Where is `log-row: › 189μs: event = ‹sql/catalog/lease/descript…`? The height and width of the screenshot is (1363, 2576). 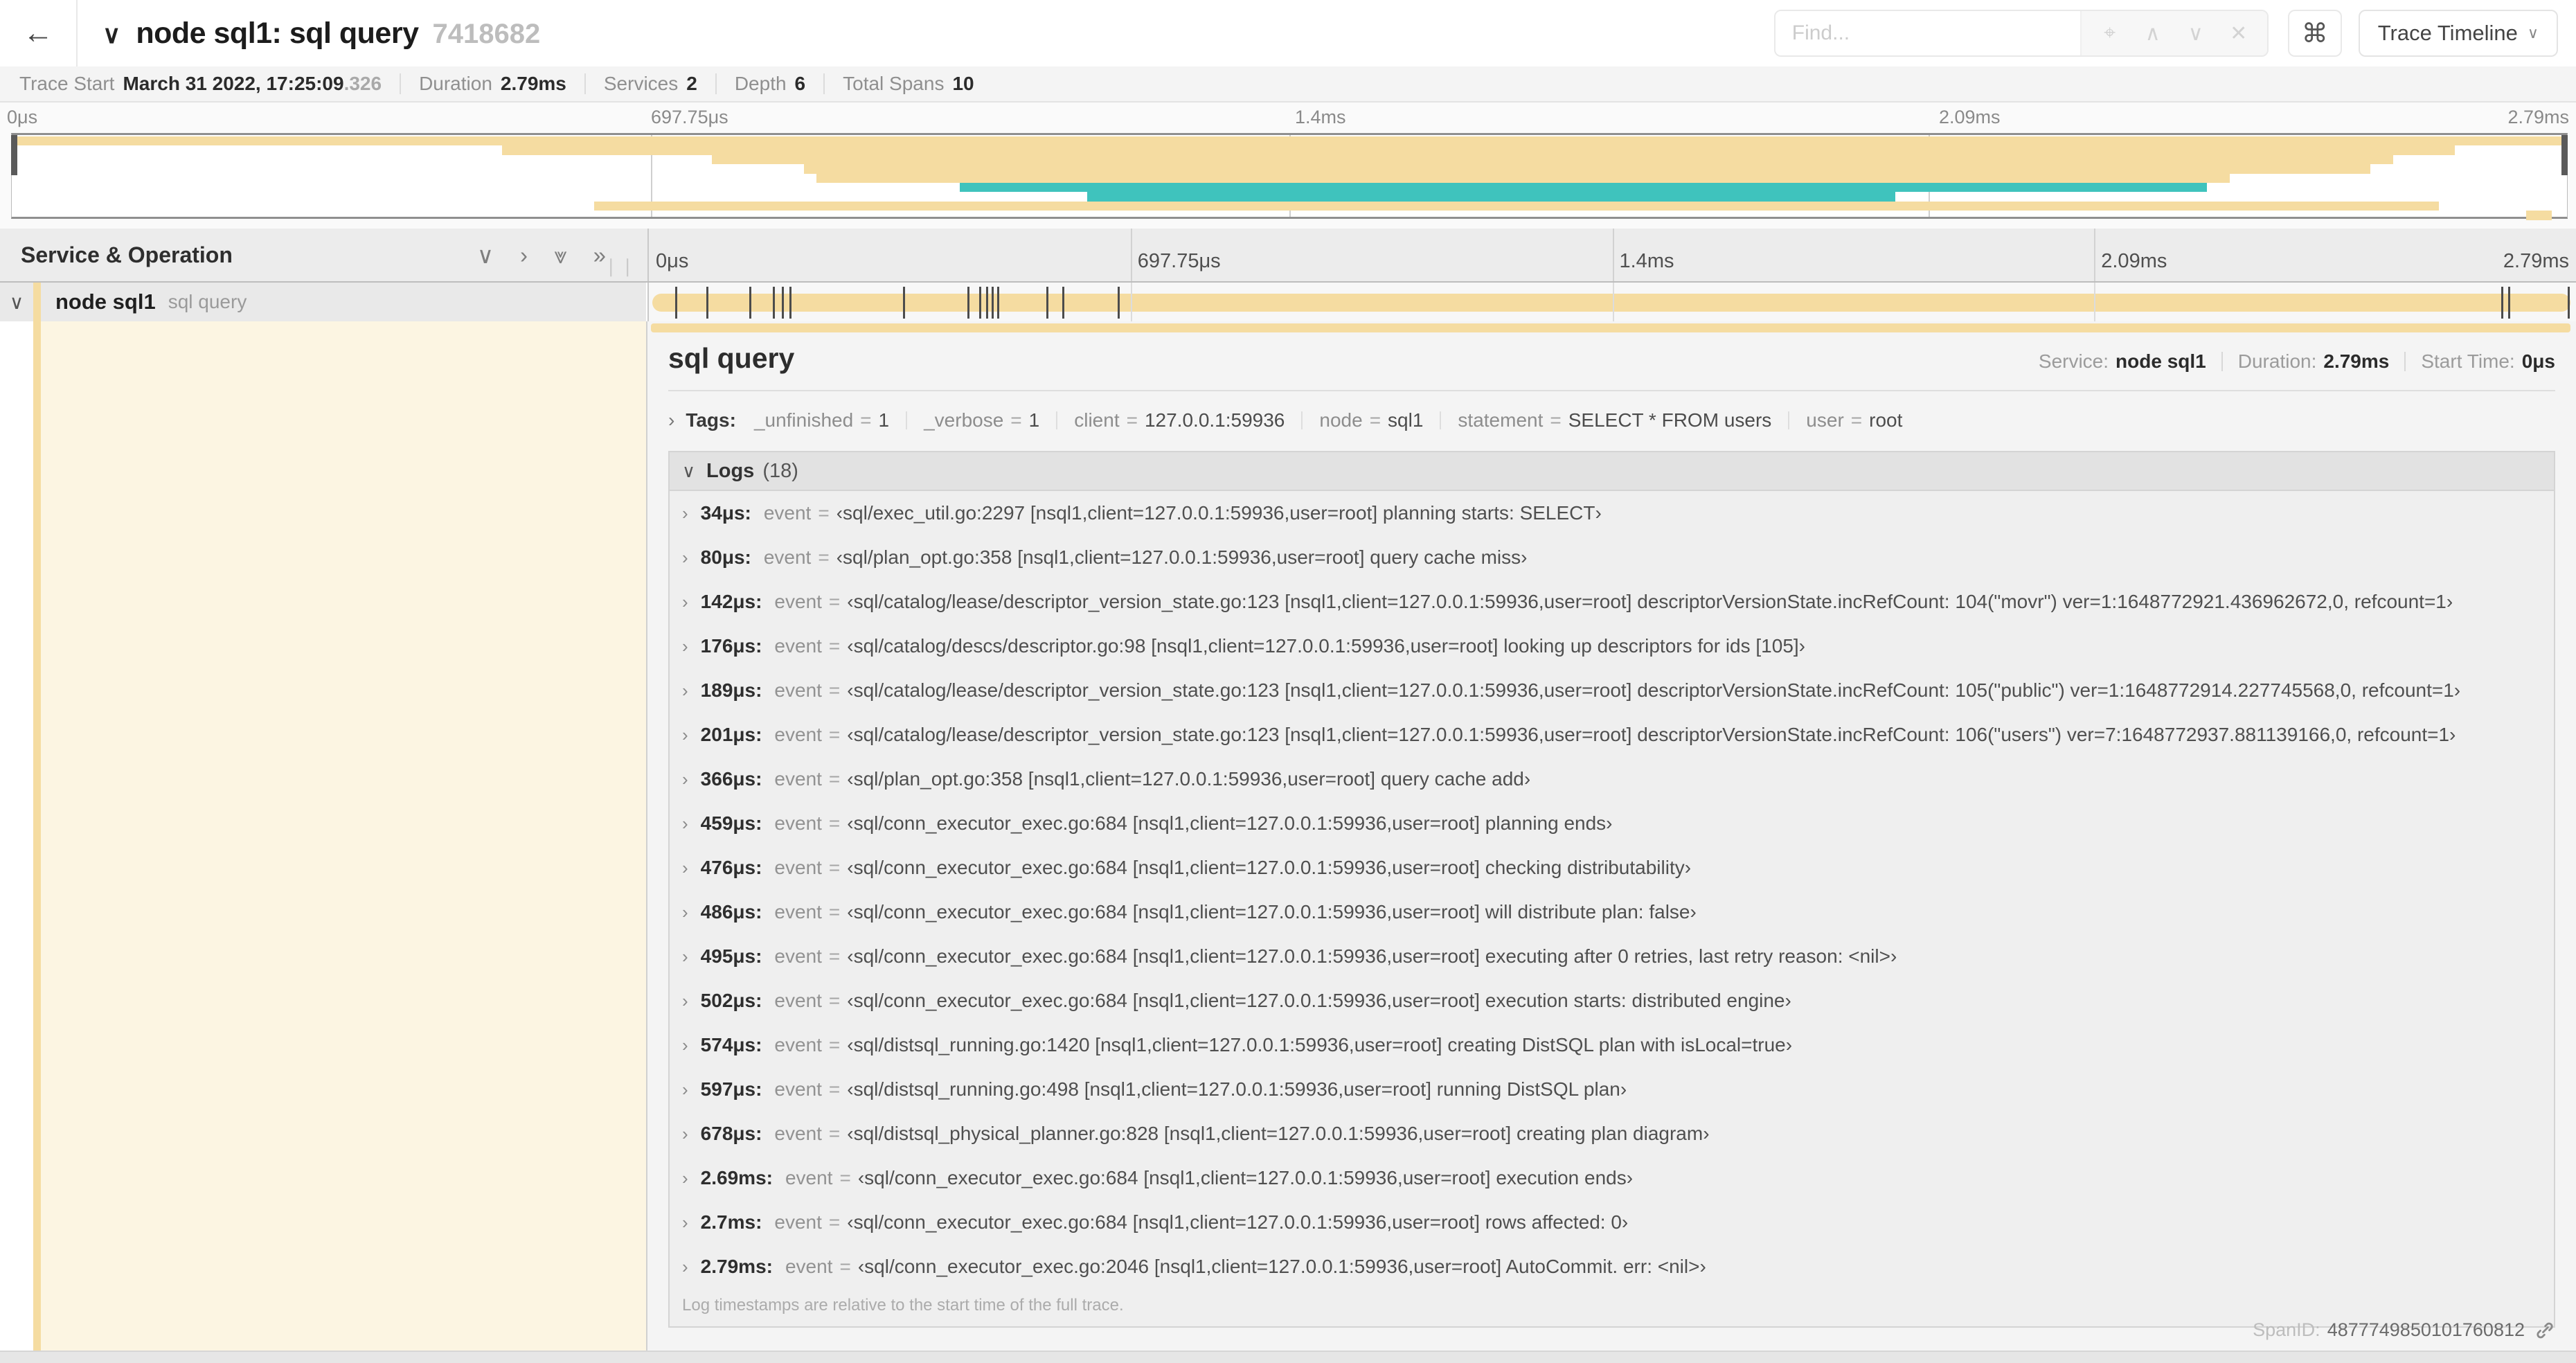
log-row: › 189μs: event = ‹sql/catalog/lease/descript… is located at coordinates (1612, 691).